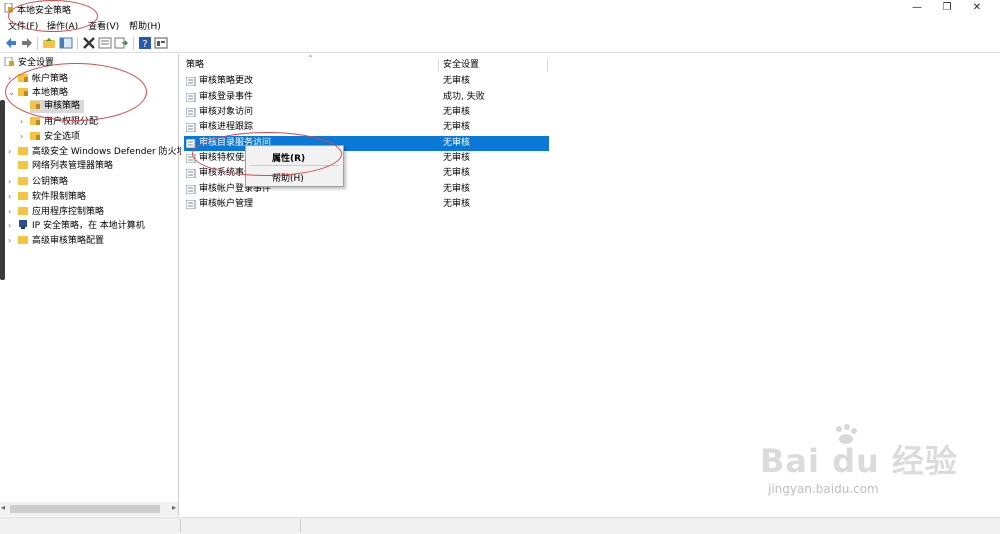  I want to click on policy-name: 审核进程跟踪, so click(226, 127).